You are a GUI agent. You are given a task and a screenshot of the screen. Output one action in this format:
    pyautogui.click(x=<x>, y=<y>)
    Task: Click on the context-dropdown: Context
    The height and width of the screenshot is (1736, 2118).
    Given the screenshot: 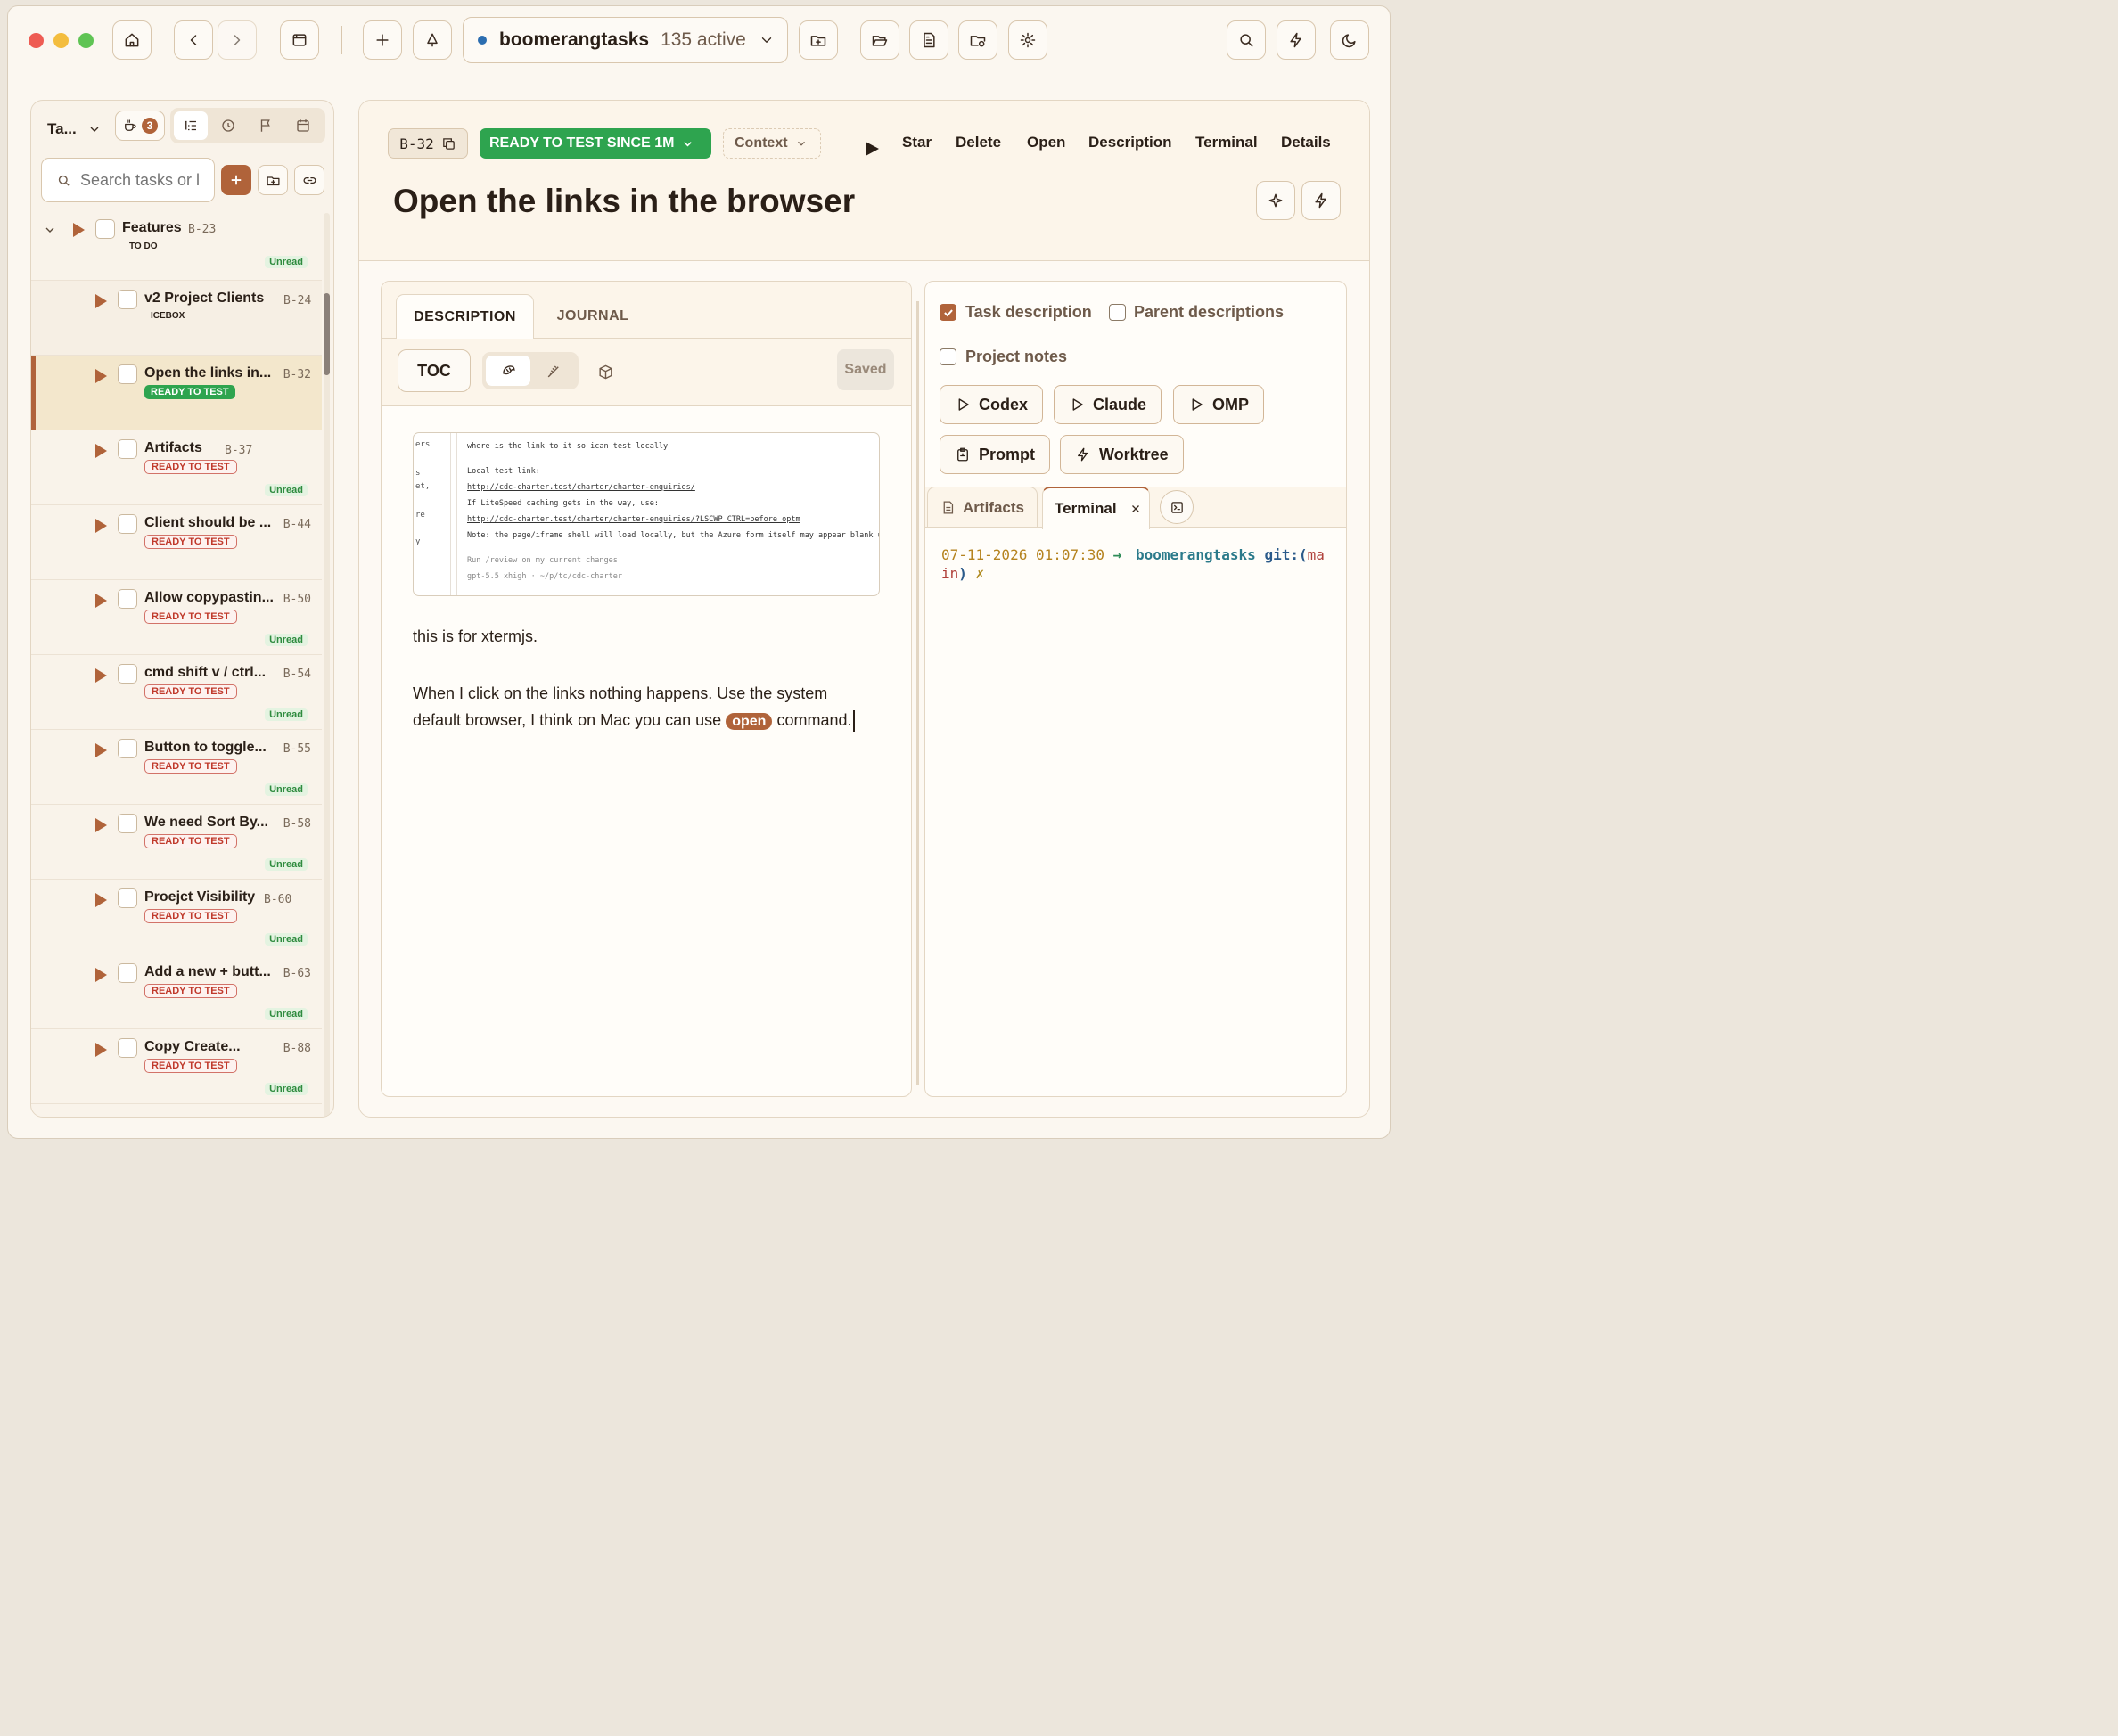 What is the action you would take?
    pyautogui.click(x=772, y=143)
    